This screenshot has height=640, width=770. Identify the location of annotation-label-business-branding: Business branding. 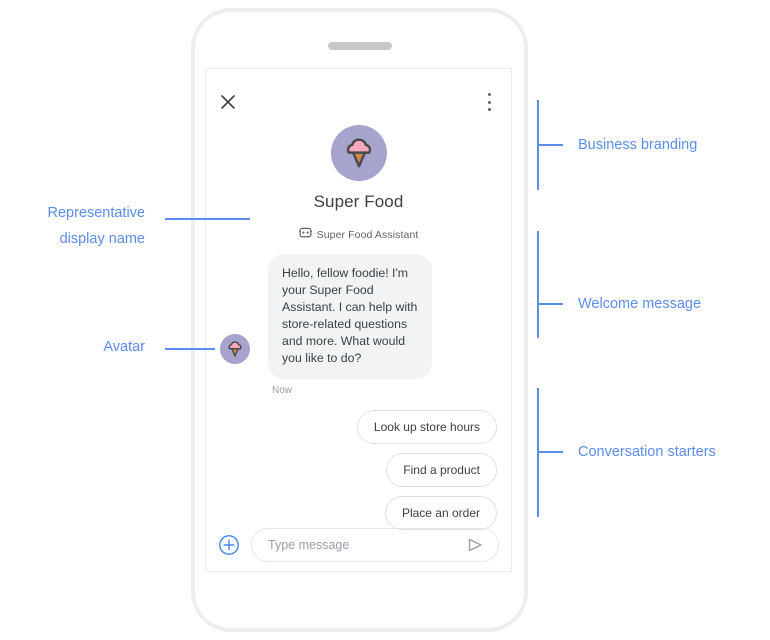
(638, 145).